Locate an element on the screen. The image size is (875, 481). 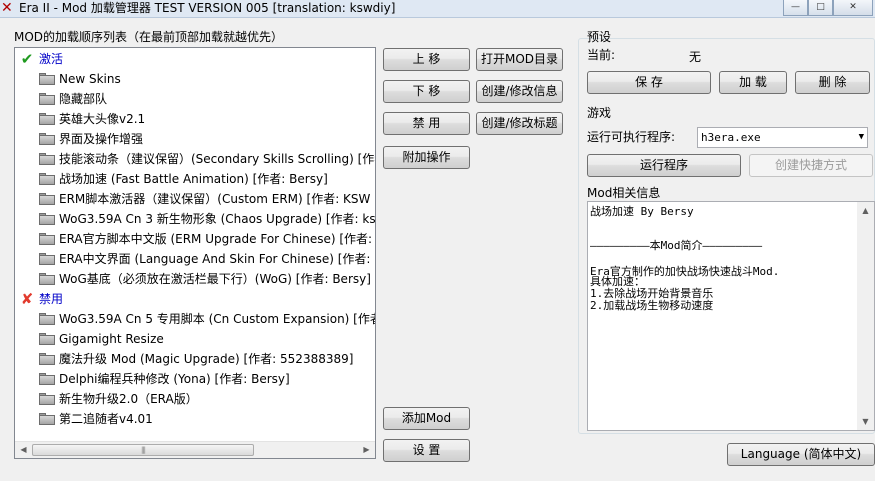
delete-preset-button: 删 除 is located at coordinates (832, 82).